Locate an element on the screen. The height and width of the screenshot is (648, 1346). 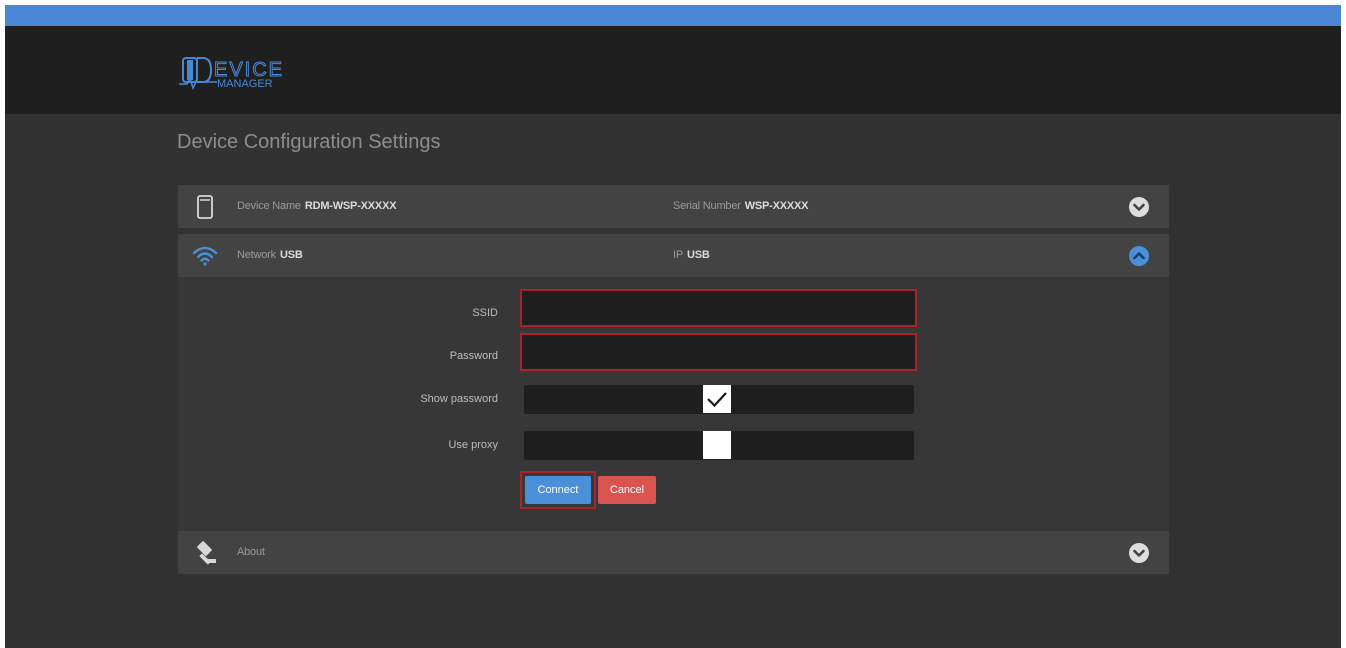
ip-value: USB is located at coordinates (698, 255).